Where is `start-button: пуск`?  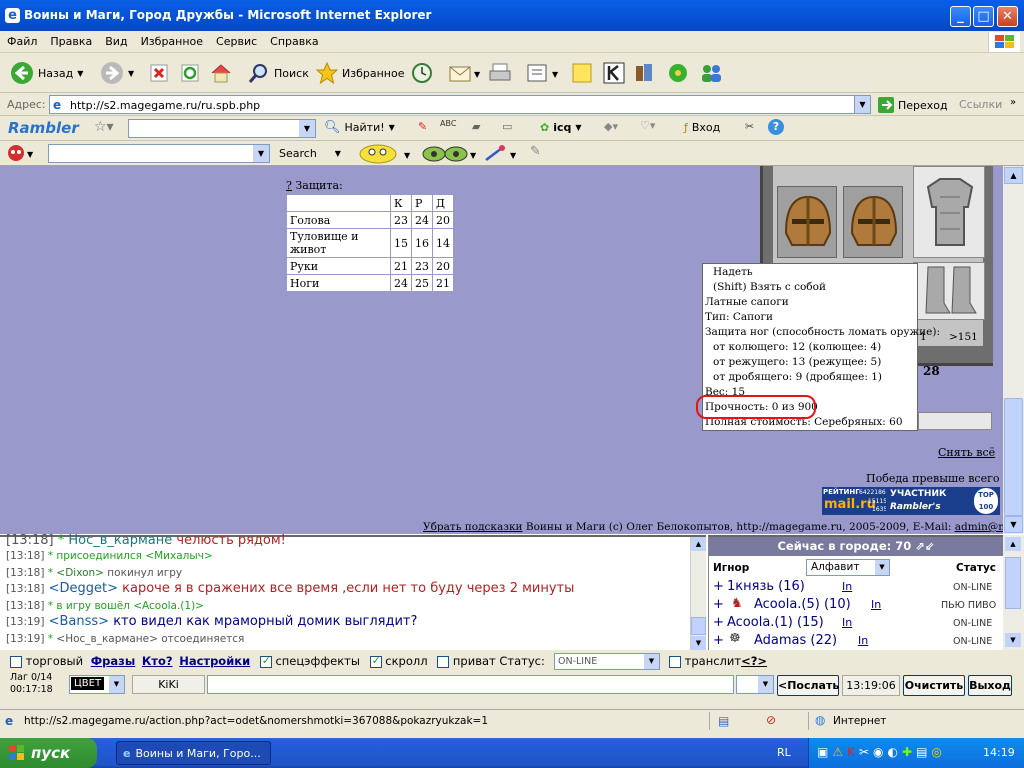
start-button: пуск is located at coordinates (48, 753).